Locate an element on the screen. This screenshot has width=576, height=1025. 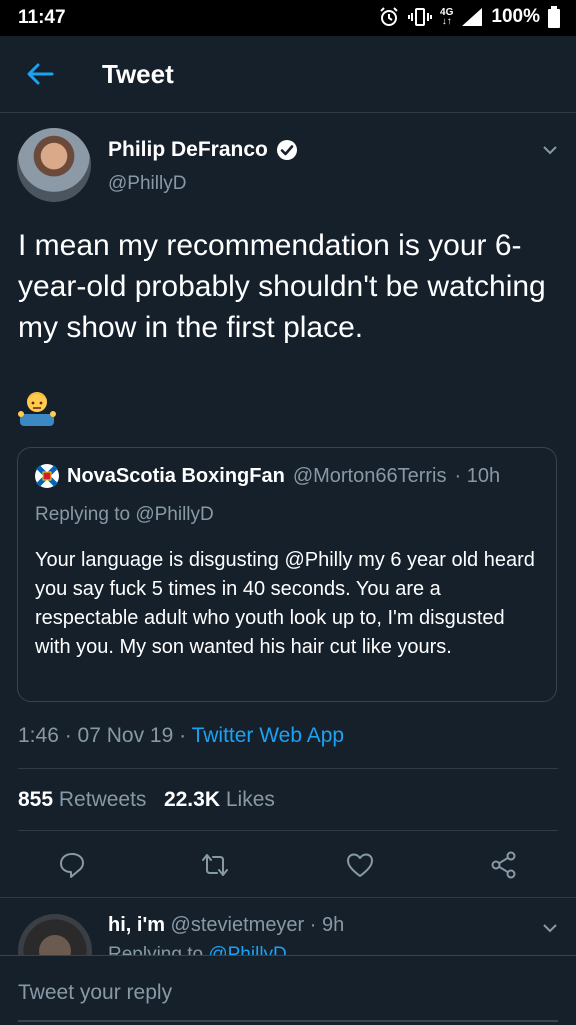
likes-count: 22.3K is located at coordinates (191, 799).